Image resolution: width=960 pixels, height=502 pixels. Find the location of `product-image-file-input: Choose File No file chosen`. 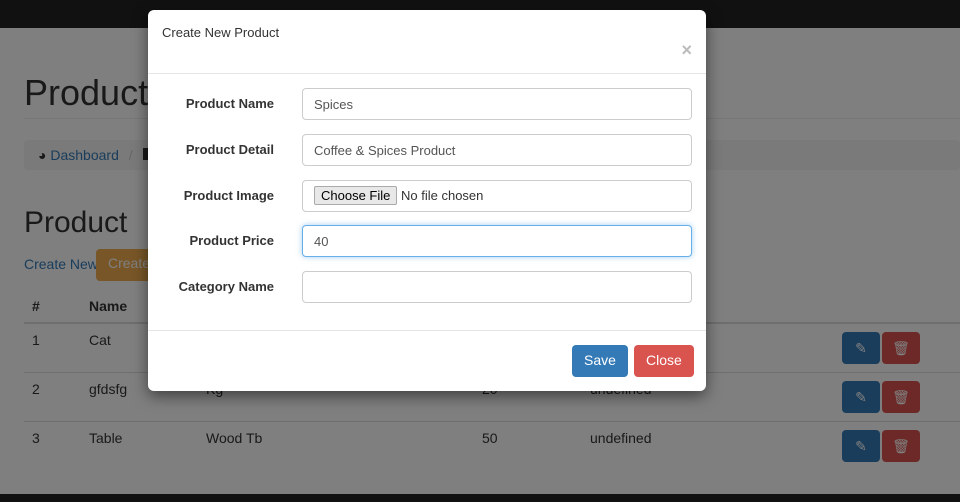

product-image-file-input: Choose File No file chosen is located at coordinates (497, 196).